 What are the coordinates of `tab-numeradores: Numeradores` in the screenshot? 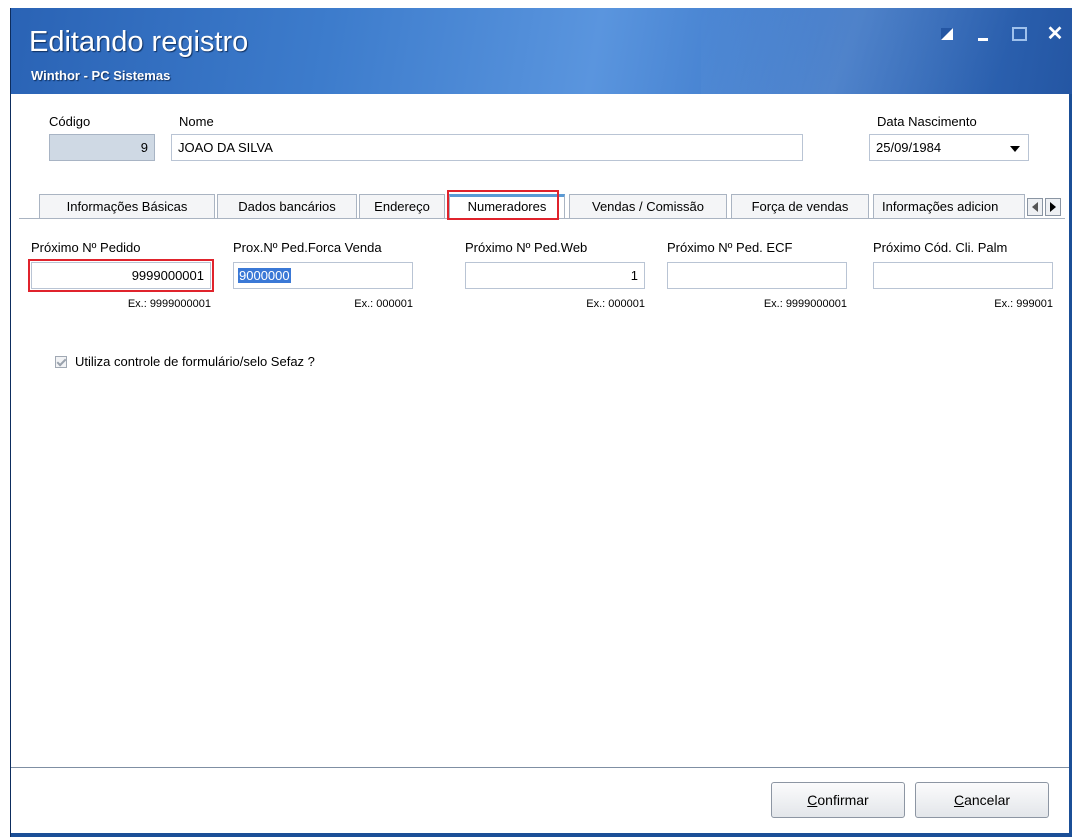 It's located at (507, 206).